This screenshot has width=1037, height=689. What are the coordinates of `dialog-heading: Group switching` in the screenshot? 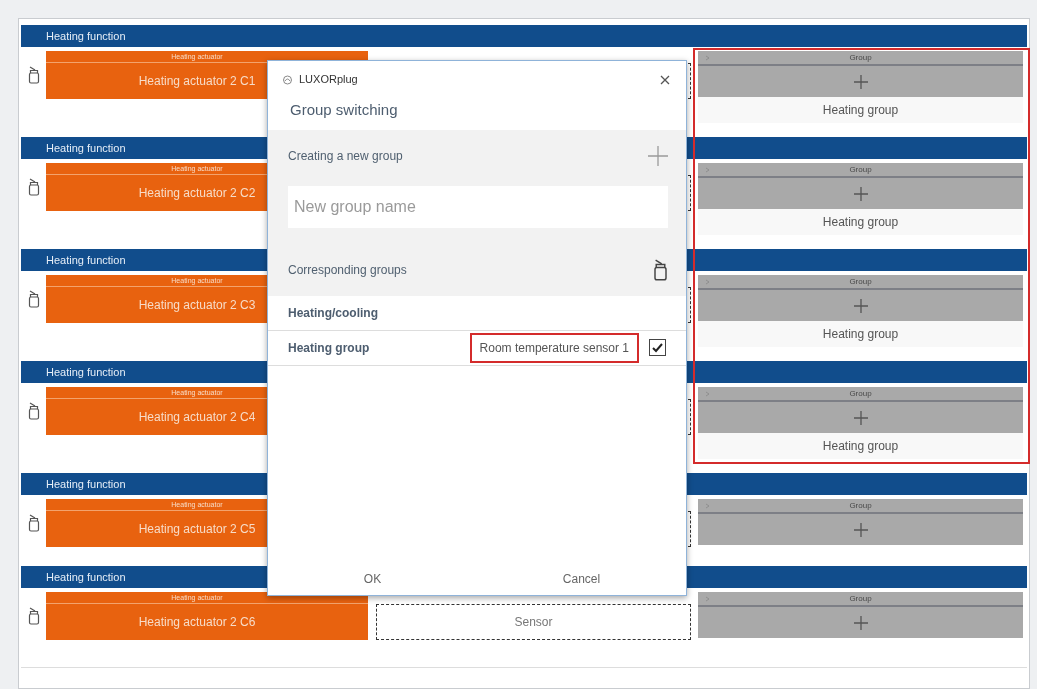 It's located at (344, 110).